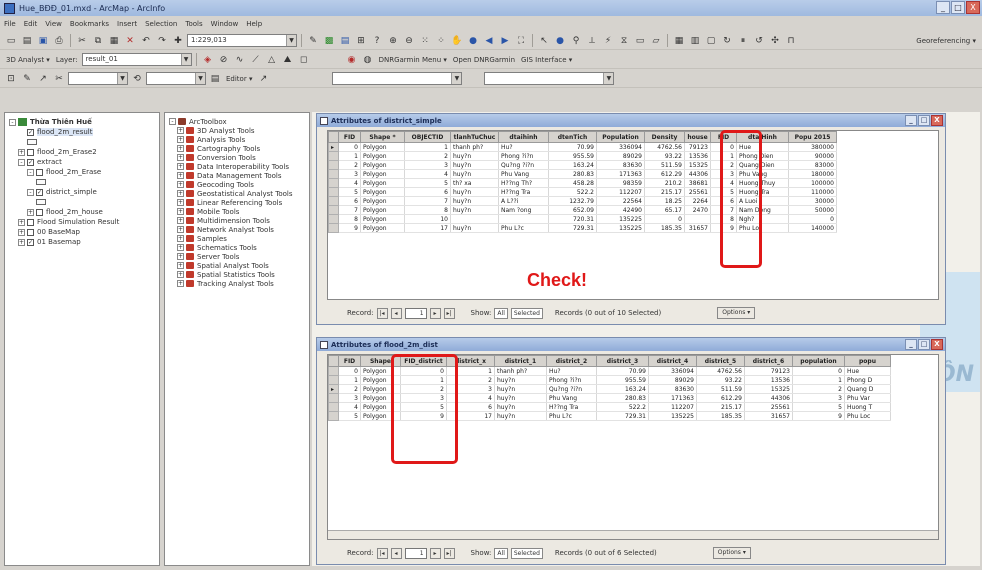  What do you see at coordinates (349, 137) in the screenshot?
I see `column-header: FID` at bounding box center [349, 137].